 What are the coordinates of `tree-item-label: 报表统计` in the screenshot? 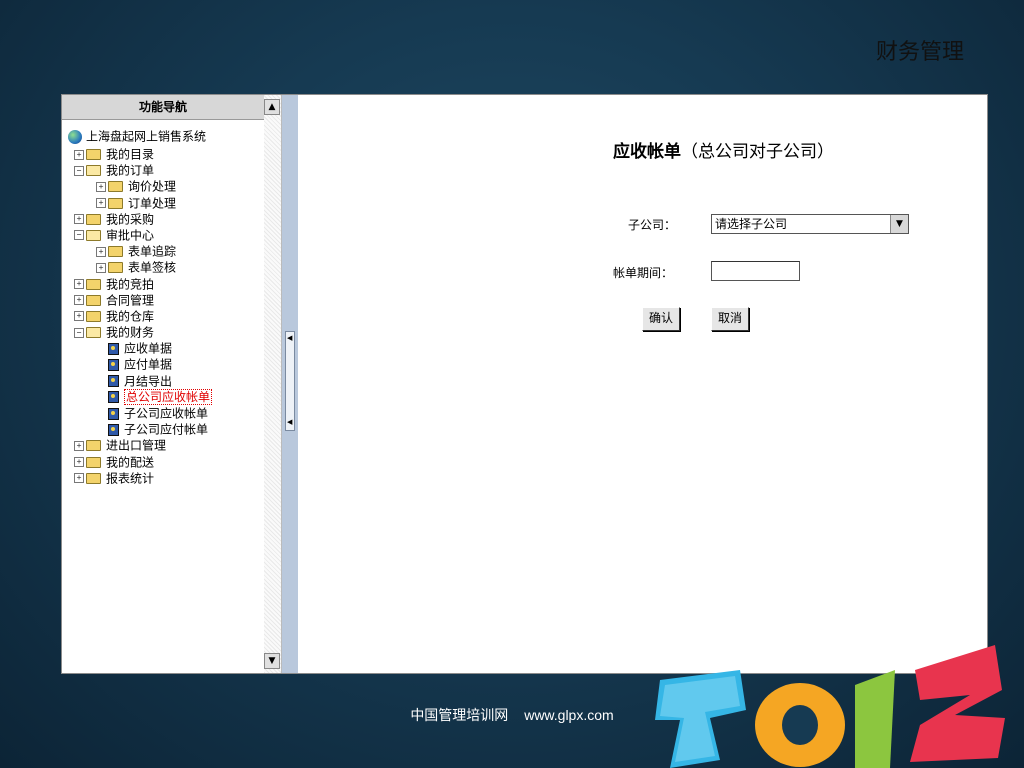 It's located at (130, 478).